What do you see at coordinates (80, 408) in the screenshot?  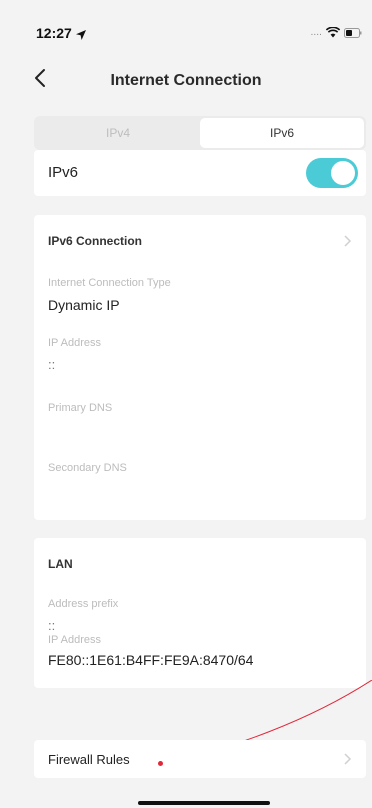 I see `primary-dns-label: Primary DNS` at bounding box center [80, 408].